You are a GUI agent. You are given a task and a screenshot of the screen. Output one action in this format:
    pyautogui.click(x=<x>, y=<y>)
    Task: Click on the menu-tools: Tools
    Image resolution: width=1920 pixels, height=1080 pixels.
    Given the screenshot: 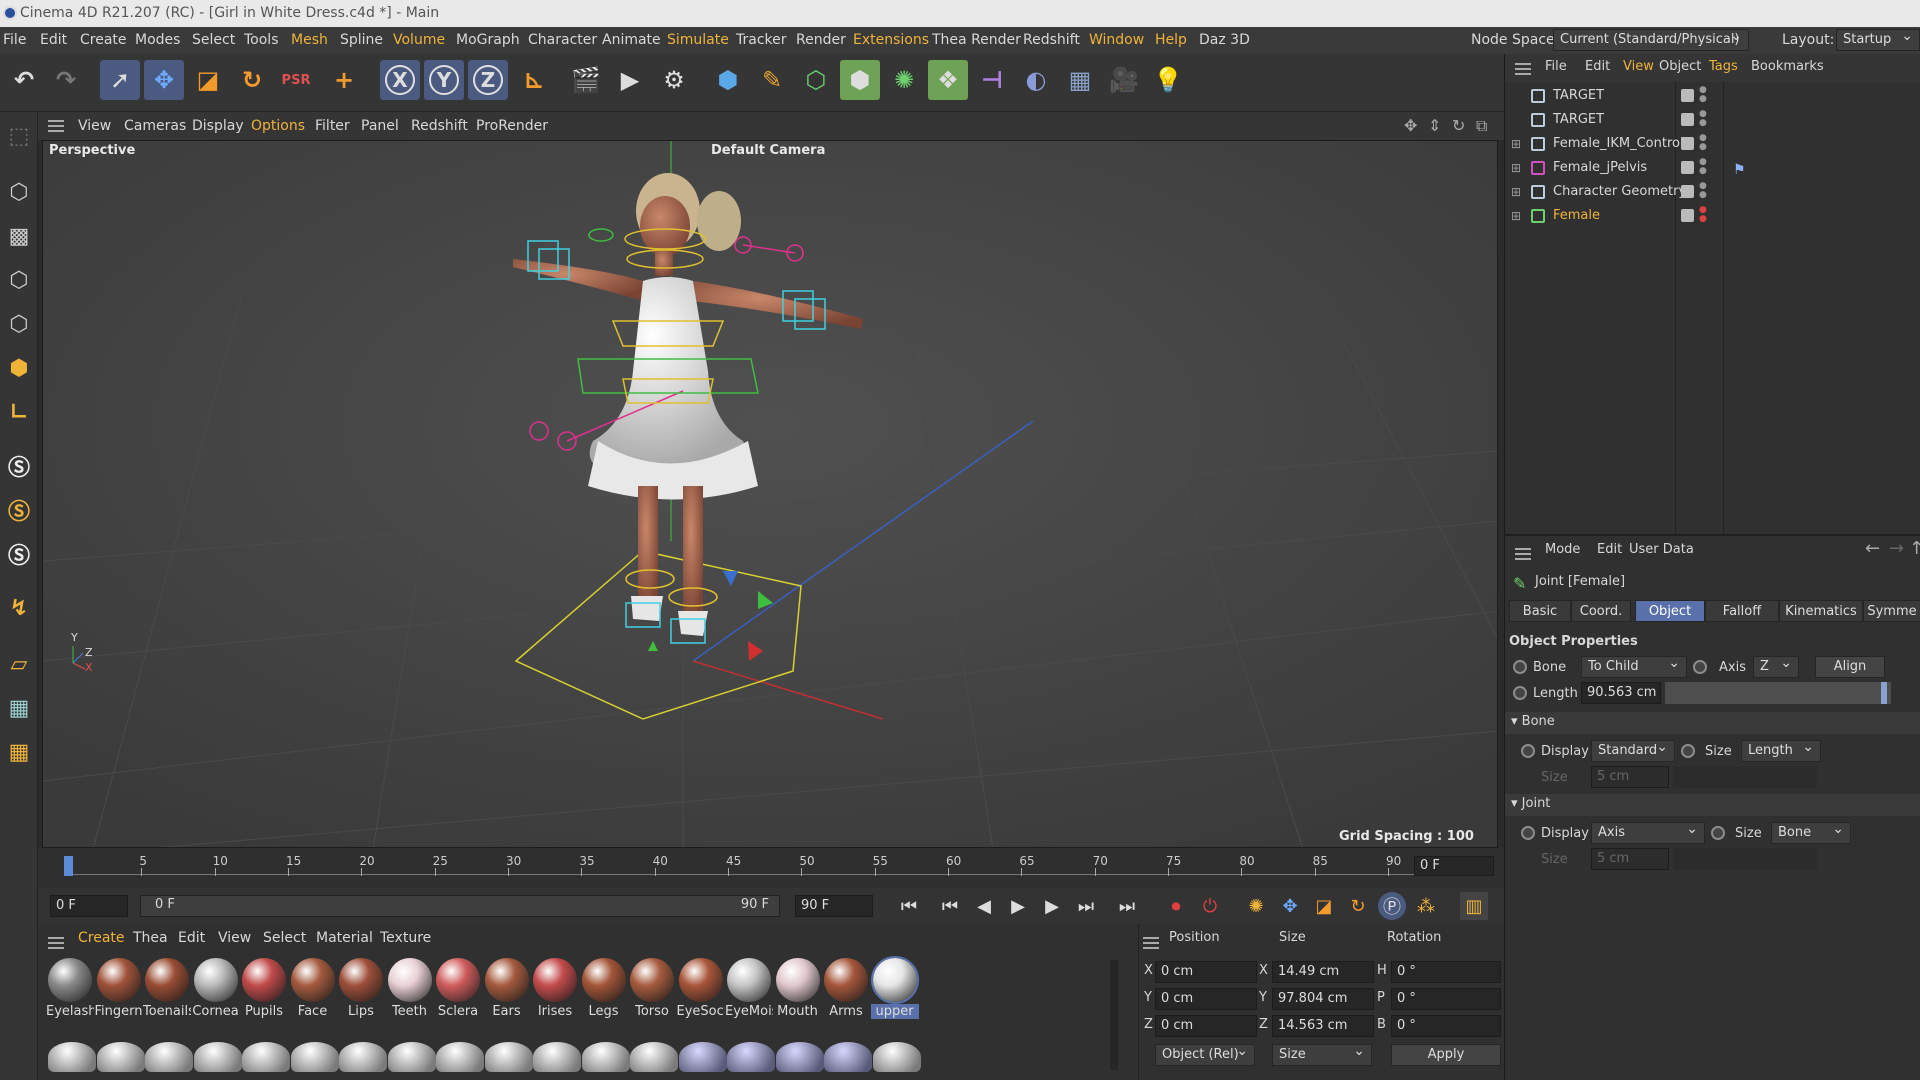 What is the action you would take?
    pyautogui.click(x=261, y=40)
    